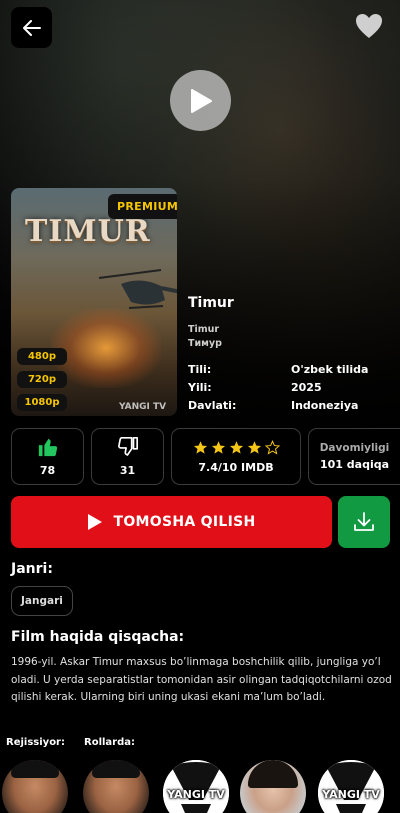  I want to click on genre-title: Janri:, so click(32, 569).